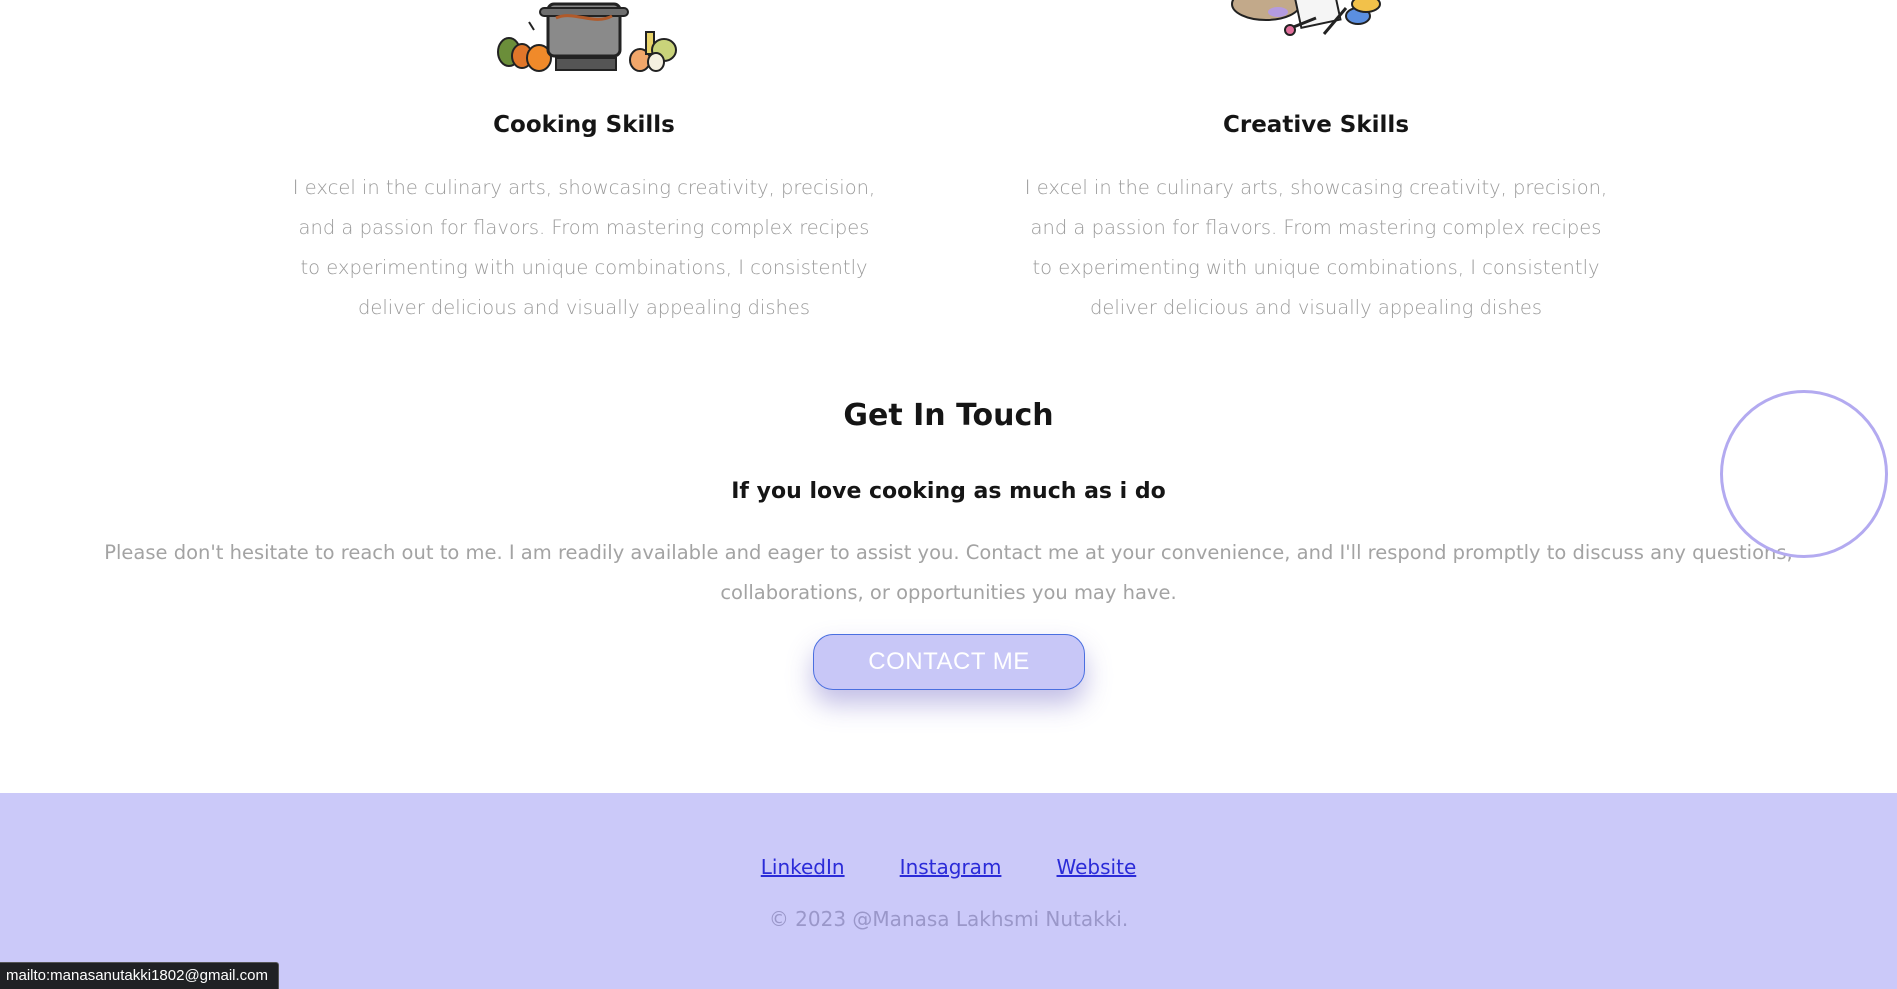 This screenshot has height=989, width=1897. Describe the element at coordinates (587, 37) in the screenshot. I see `cooking-pot-icon` at that location.